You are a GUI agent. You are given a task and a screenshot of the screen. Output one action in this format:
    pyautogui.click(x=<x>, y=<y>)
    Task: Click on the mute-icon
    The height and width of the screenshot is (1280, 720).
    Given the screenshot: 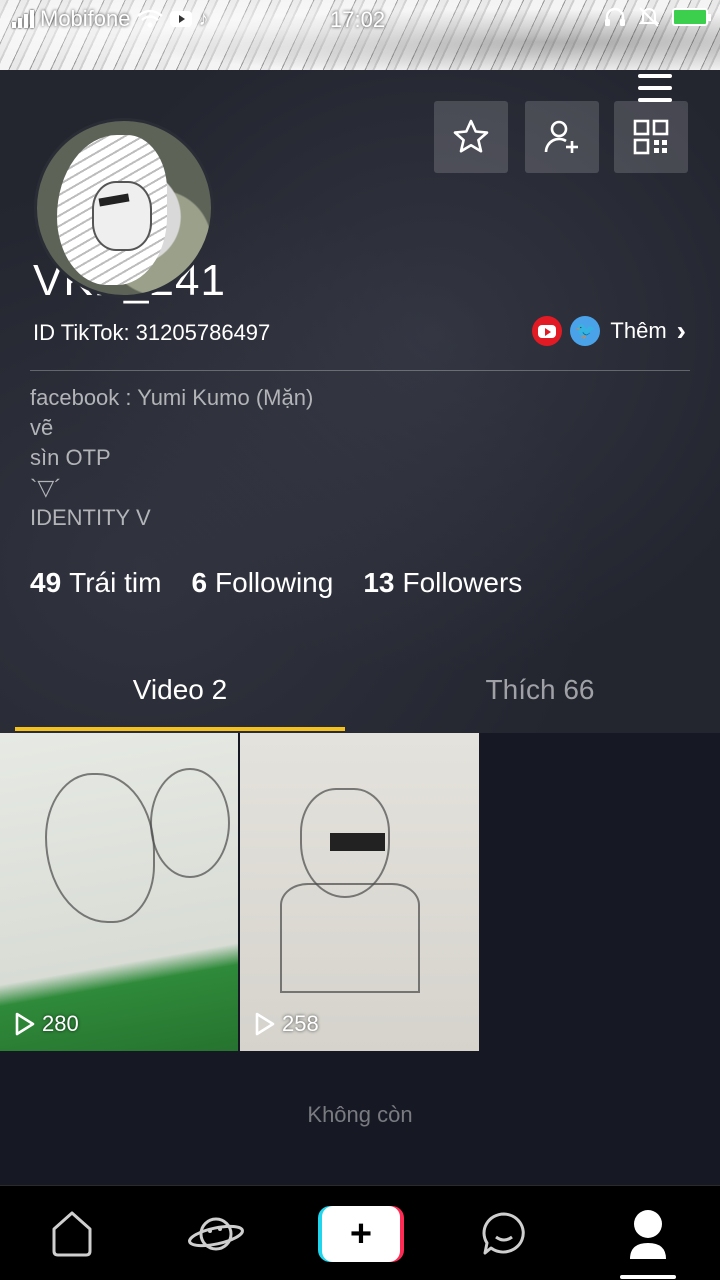 What is the action you would take?
    pyautogui.click(x=649, y=17)
    